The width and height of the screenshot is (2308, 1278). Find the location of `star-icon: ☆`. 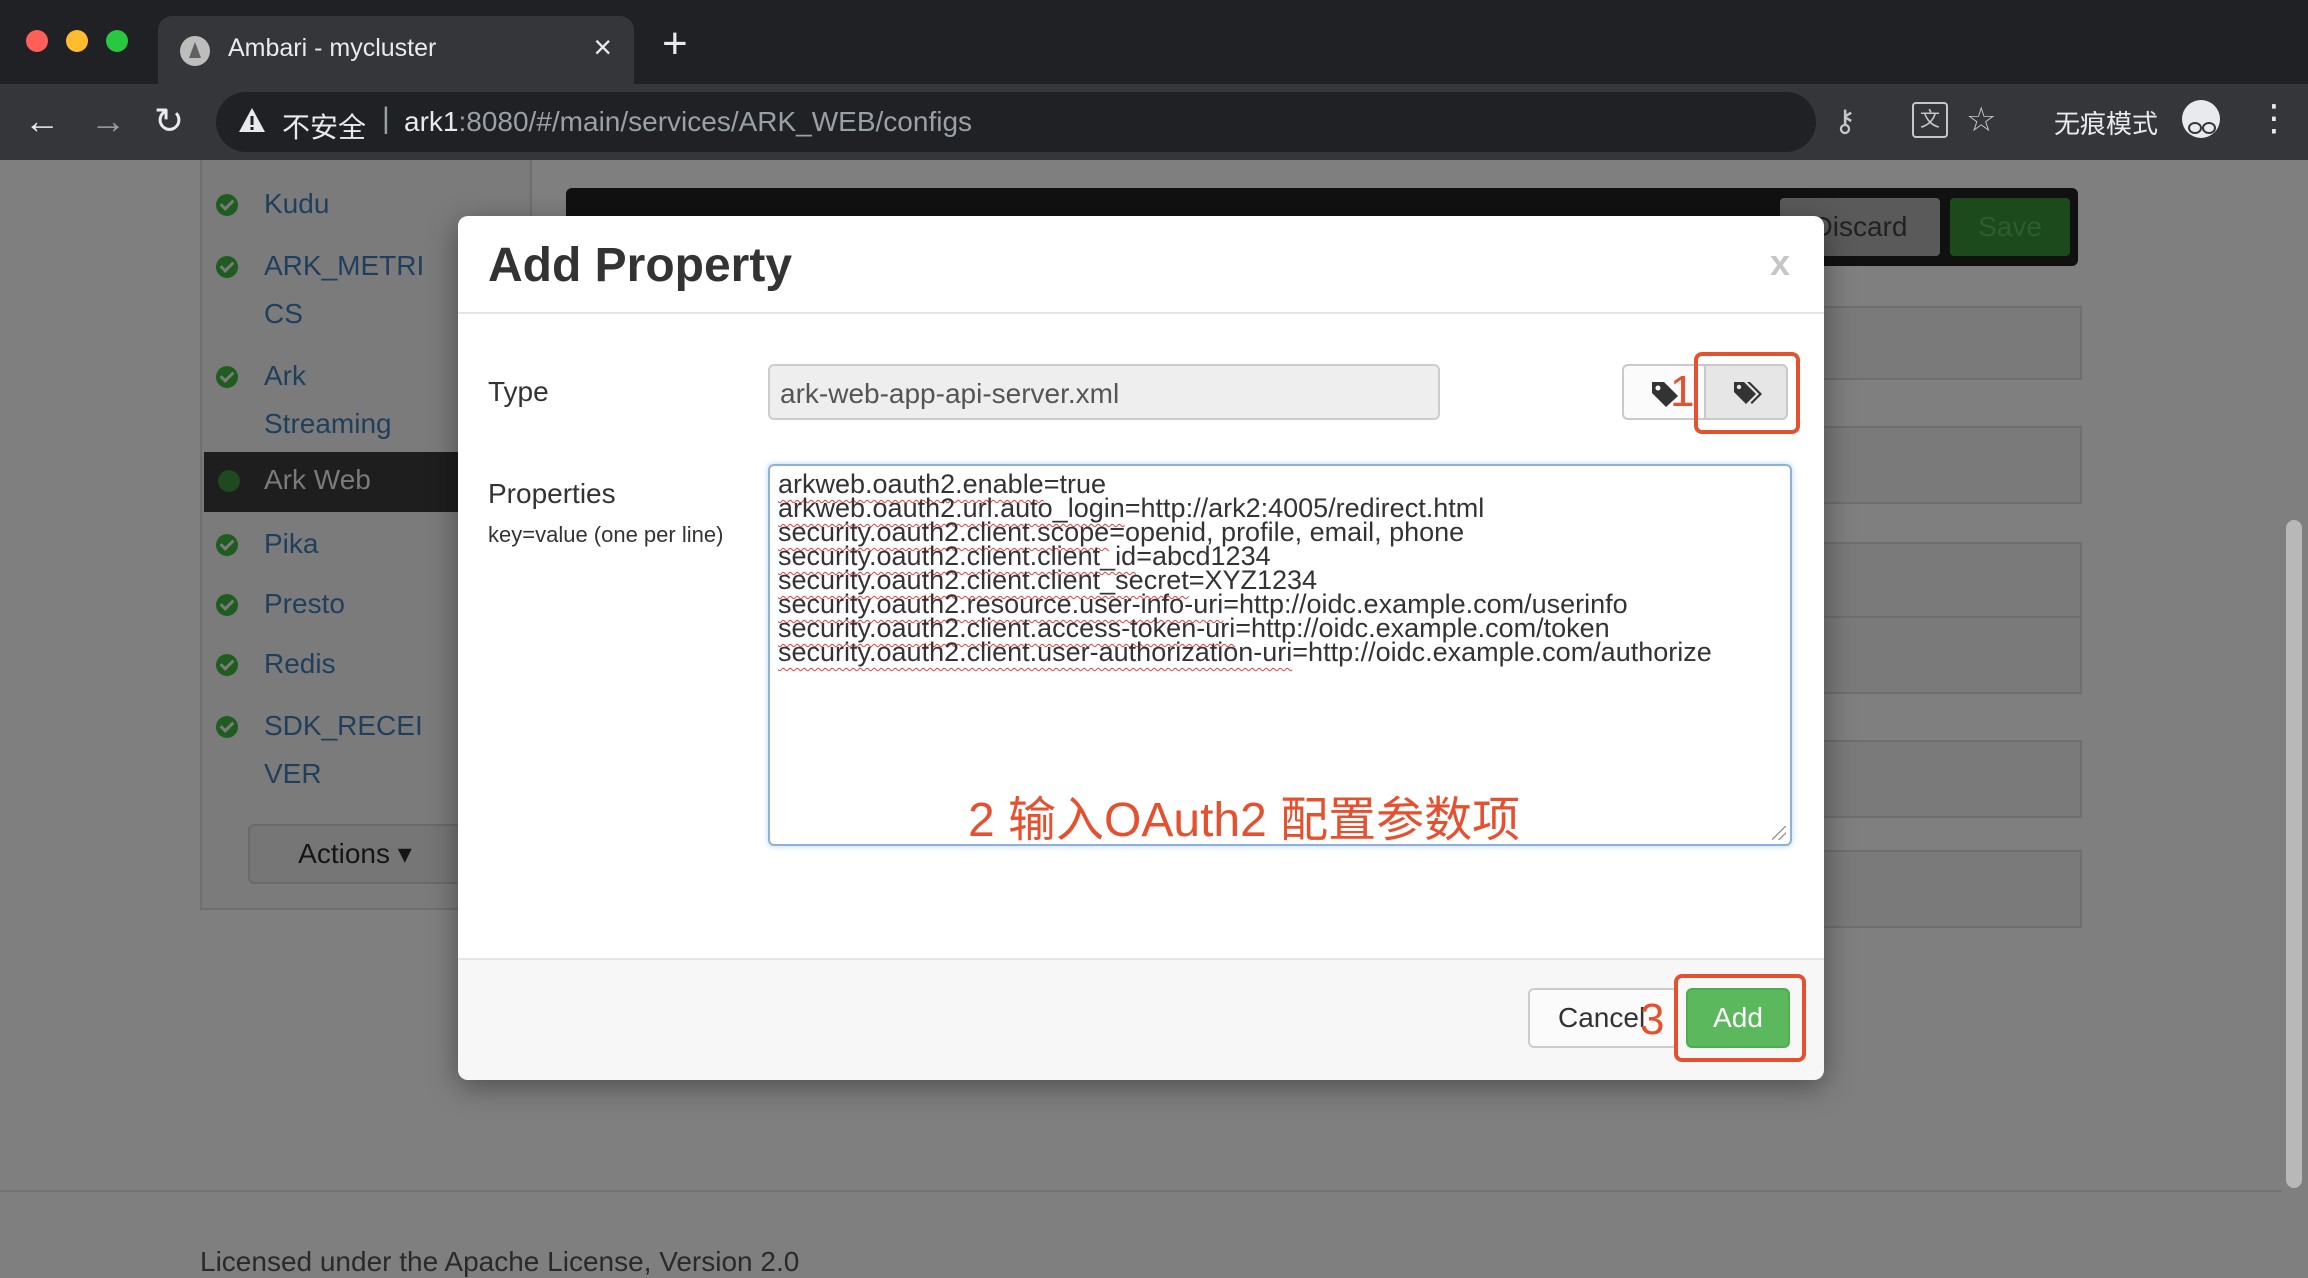

star-icon: ☆ is located at coordinates (1981, 120).